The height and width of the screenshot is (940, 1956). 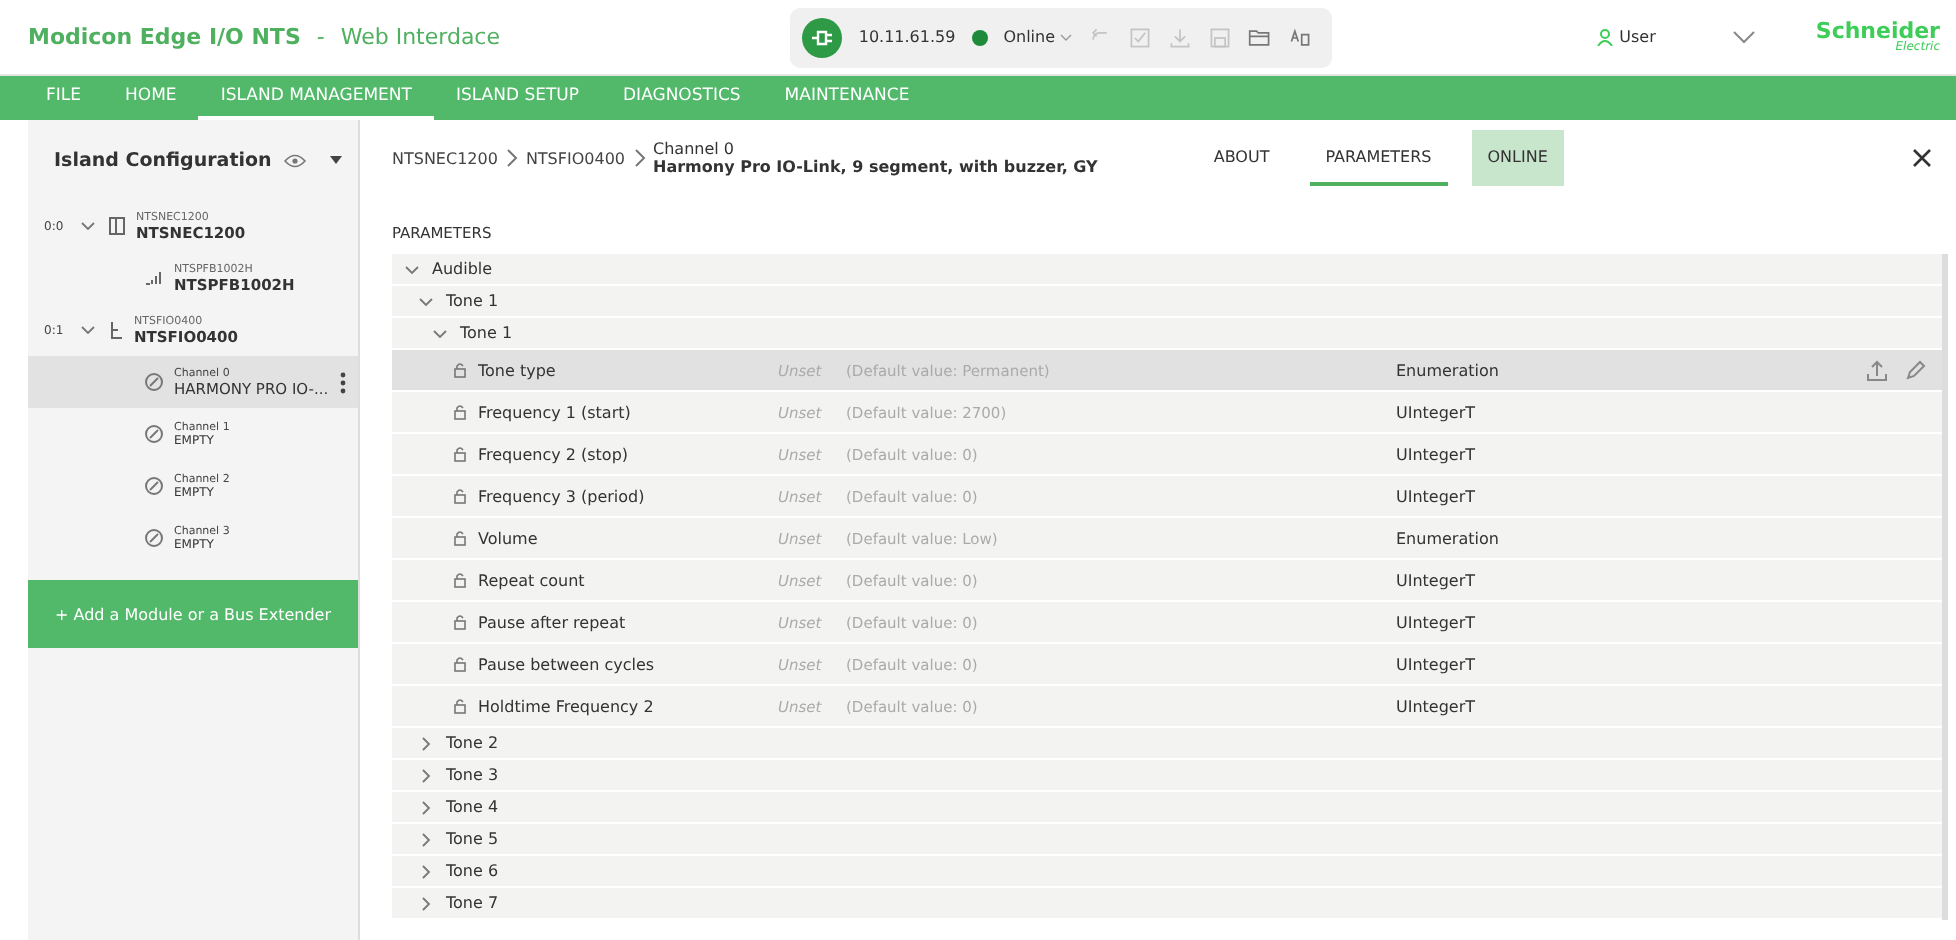 What do you see at coordinates (1167, 808) in the screenshot?
I see `group-row: Tone 4` at bounding box center [1167, 808].